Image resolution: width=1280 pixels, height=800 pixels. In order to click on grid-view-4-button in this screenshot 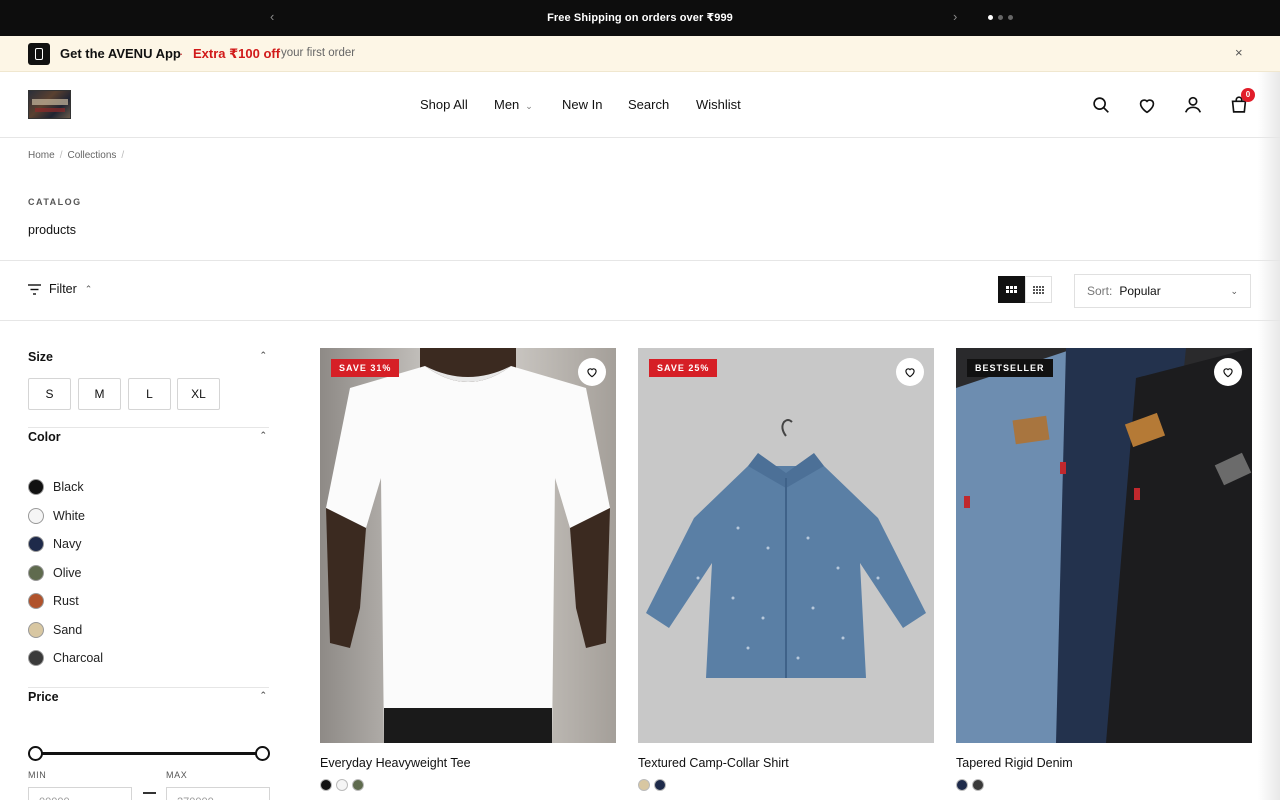, I will do `click(1038, 289)`.